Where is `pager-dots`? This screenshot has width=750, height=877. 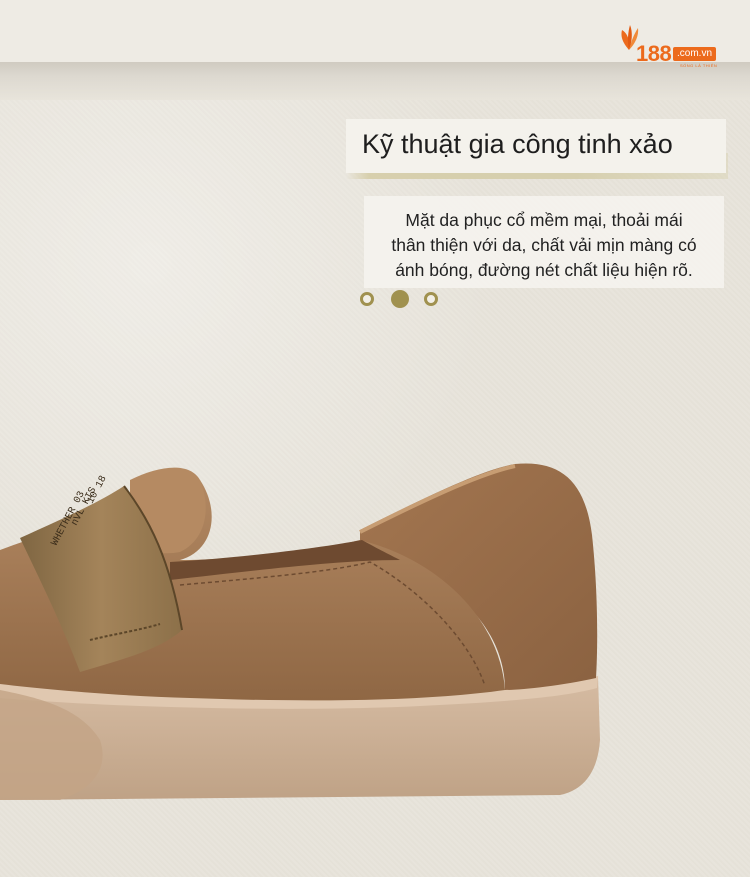 pager-dots is located at coordinates (401, 301).